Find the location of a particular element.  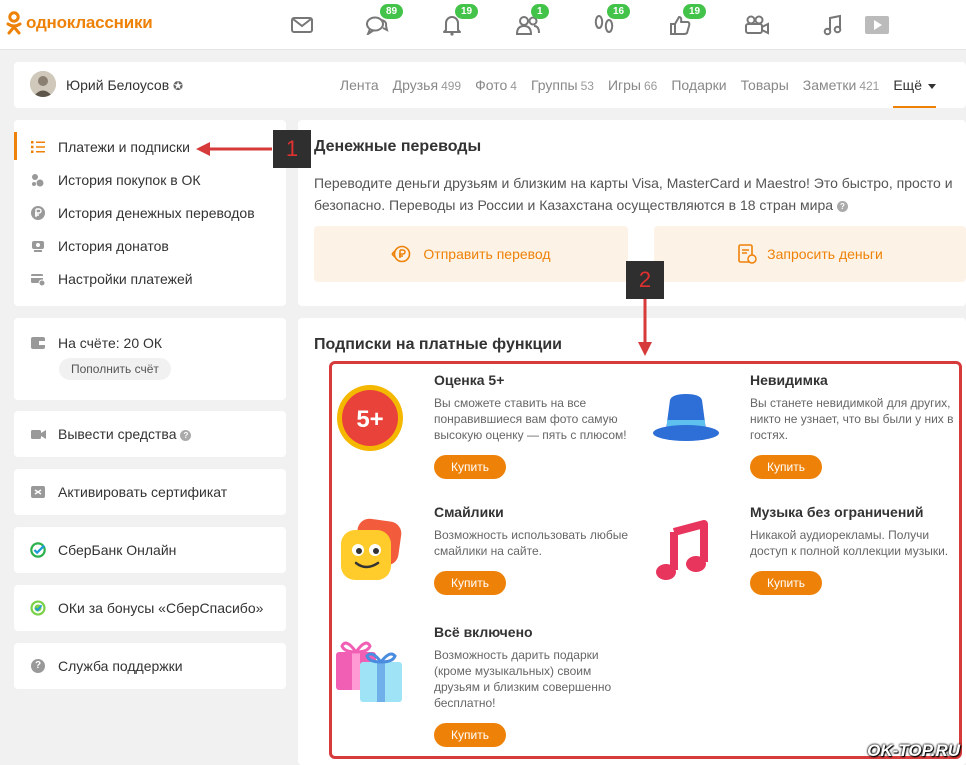

watermark: OK-TOP.RU is located at coordinates (913, 750).